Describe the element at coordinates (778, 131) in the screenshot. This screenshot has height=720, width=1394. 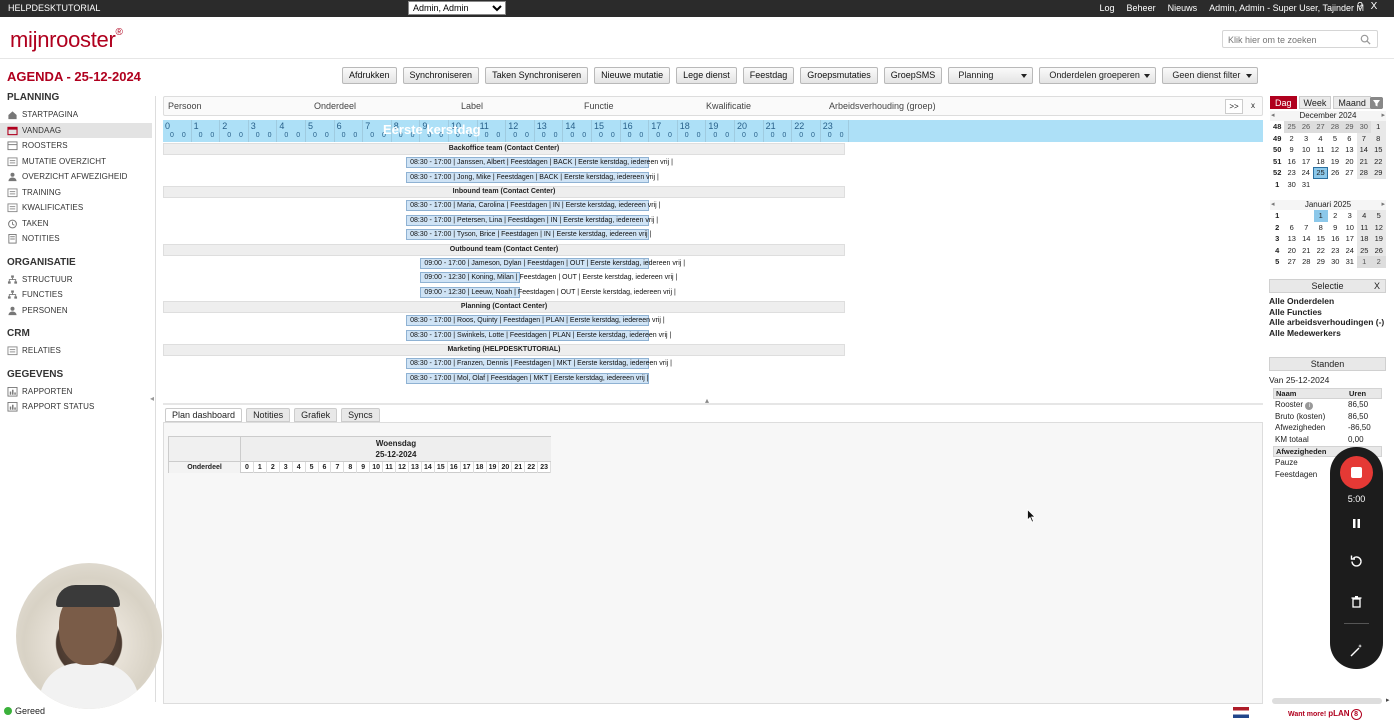
I see `hour-cell: 21 0 0` at that location.